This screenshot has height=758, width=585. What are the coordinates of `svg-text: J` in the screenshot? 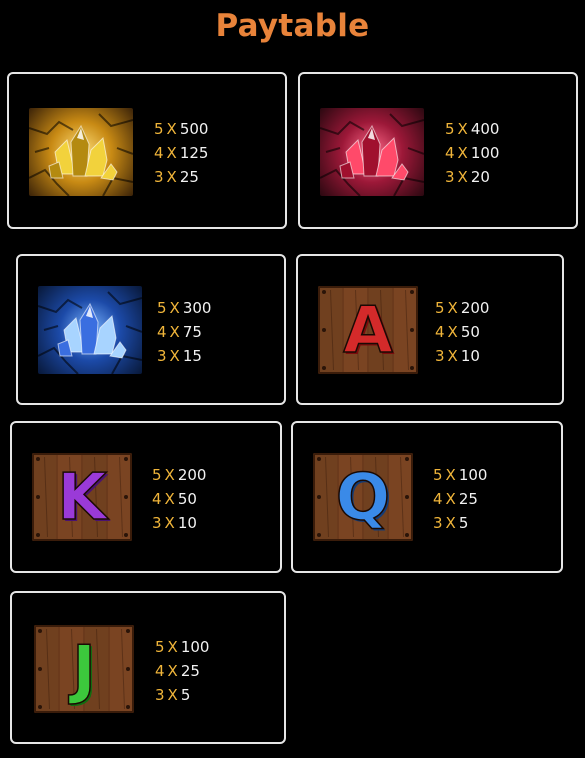 It's located at (82, 670).